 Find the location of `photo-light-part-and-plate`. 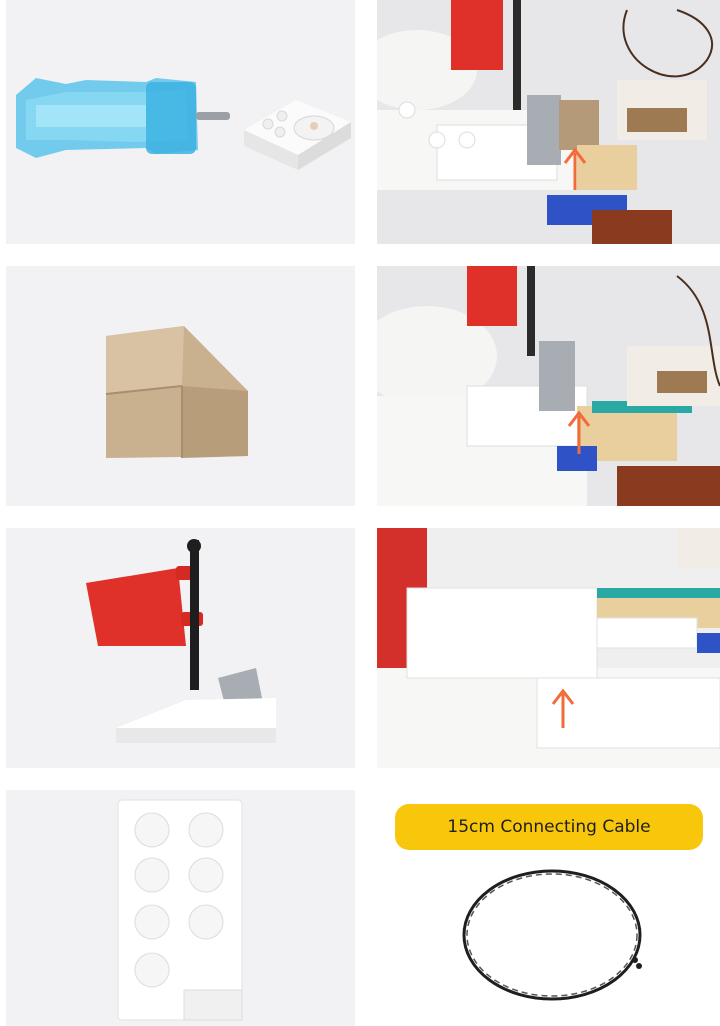

photo-light-part-and-plate is located at coordinates (180, 122).